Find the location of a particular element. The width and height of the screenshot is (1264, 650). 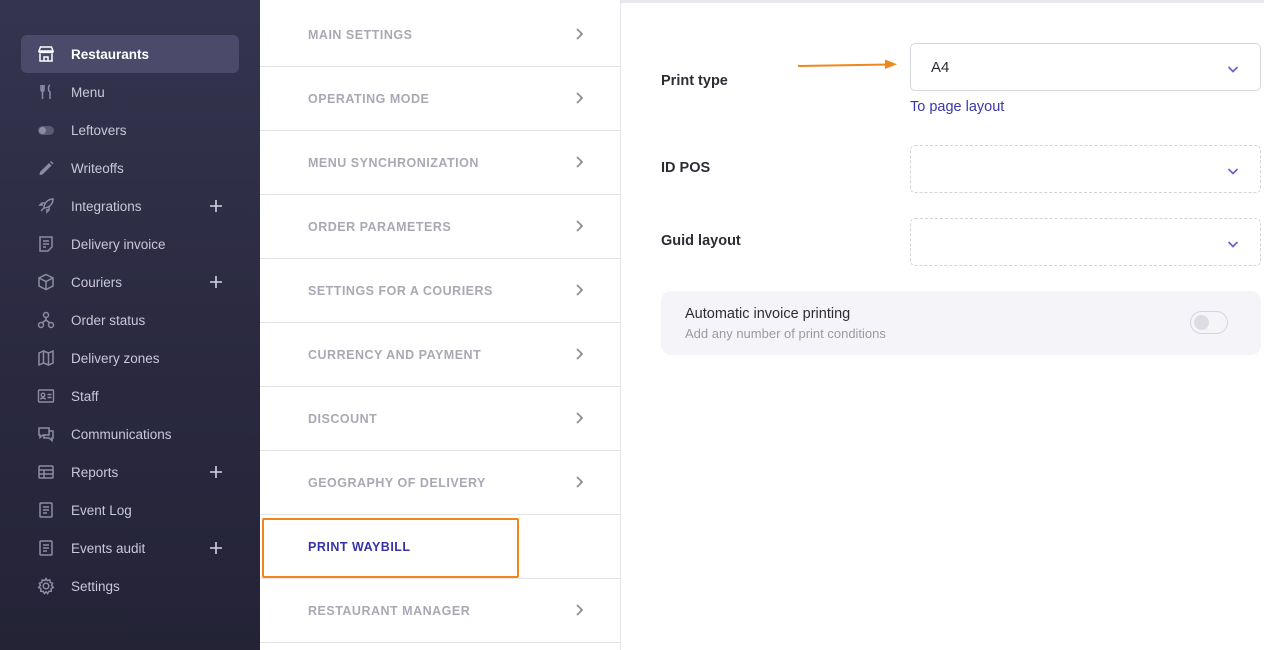

menu-item-label: CURRENCY AND PAYMENT is located at coordinates (395, 354).